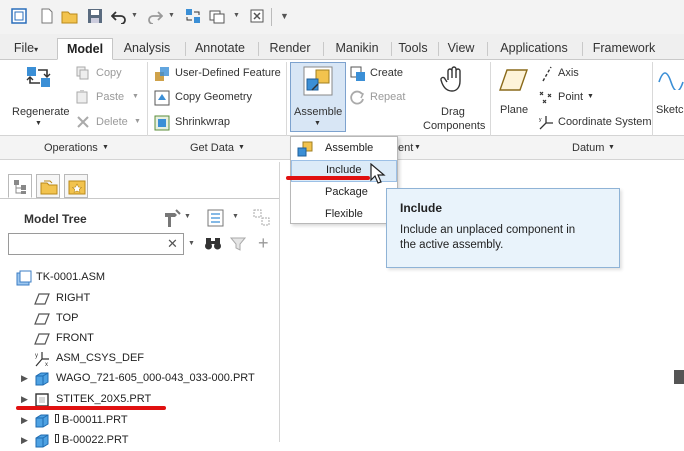 The image size is (684, 451). Describe the element at coordinates (19, 16) in the screenshot. I see `window-icon` at that location.